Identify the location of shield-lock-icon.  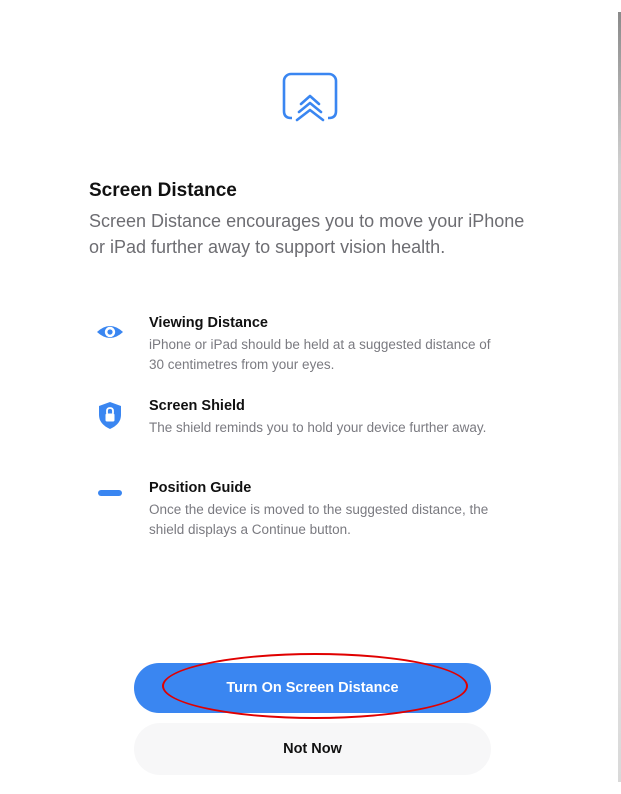
(110, 415).